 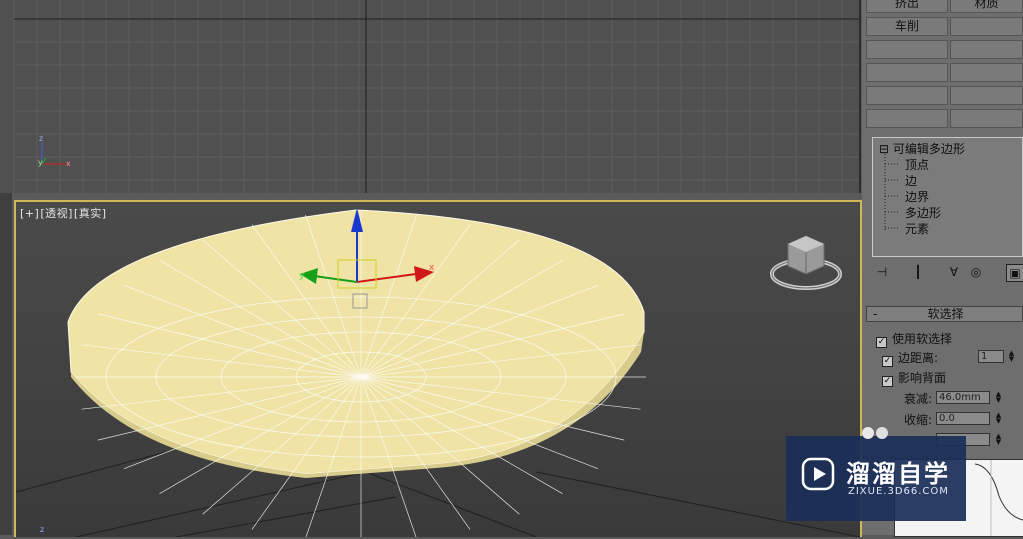 What do you see at coordinates (923, 212) in the screenshot?
I see `stack-item-polygon: 多边形` at bounding box center [923, 212].